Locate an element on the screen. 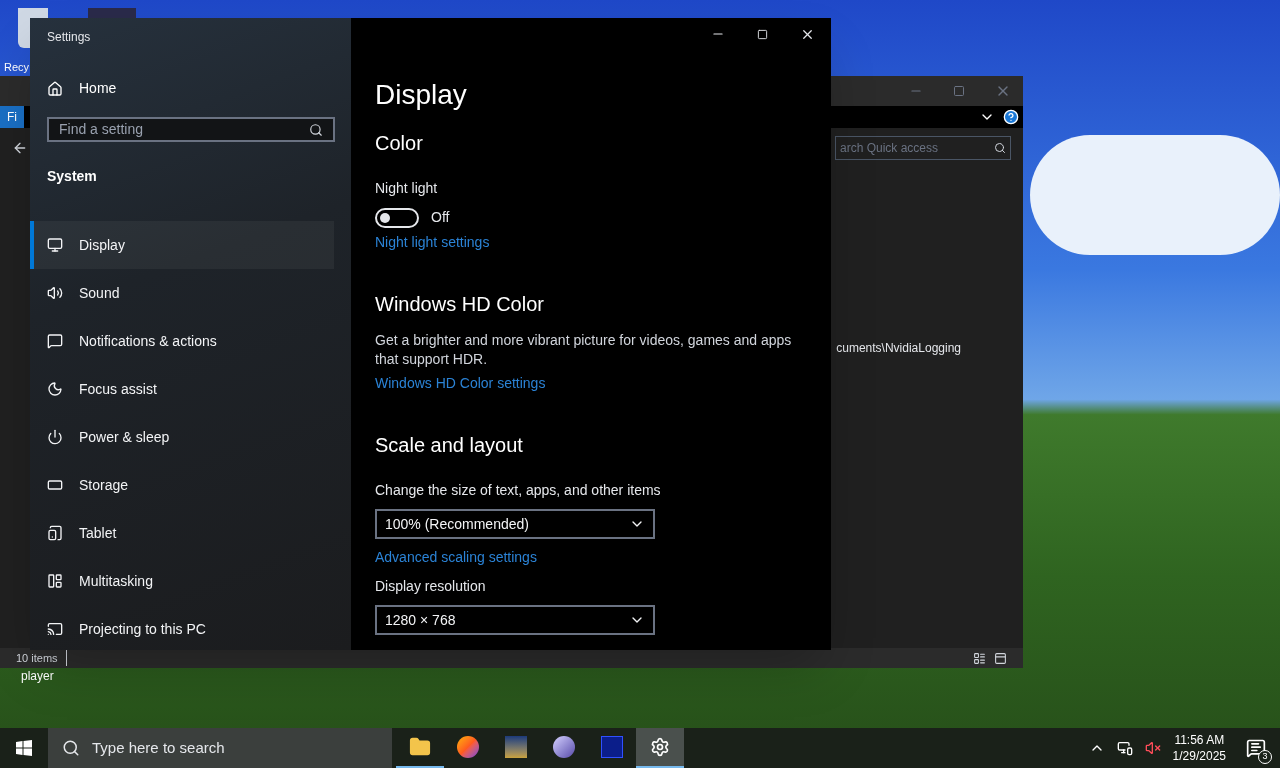 The height and width of the screenshot is (768, 1280). settings-link: Night light settings is located at coordinates (432, 242).